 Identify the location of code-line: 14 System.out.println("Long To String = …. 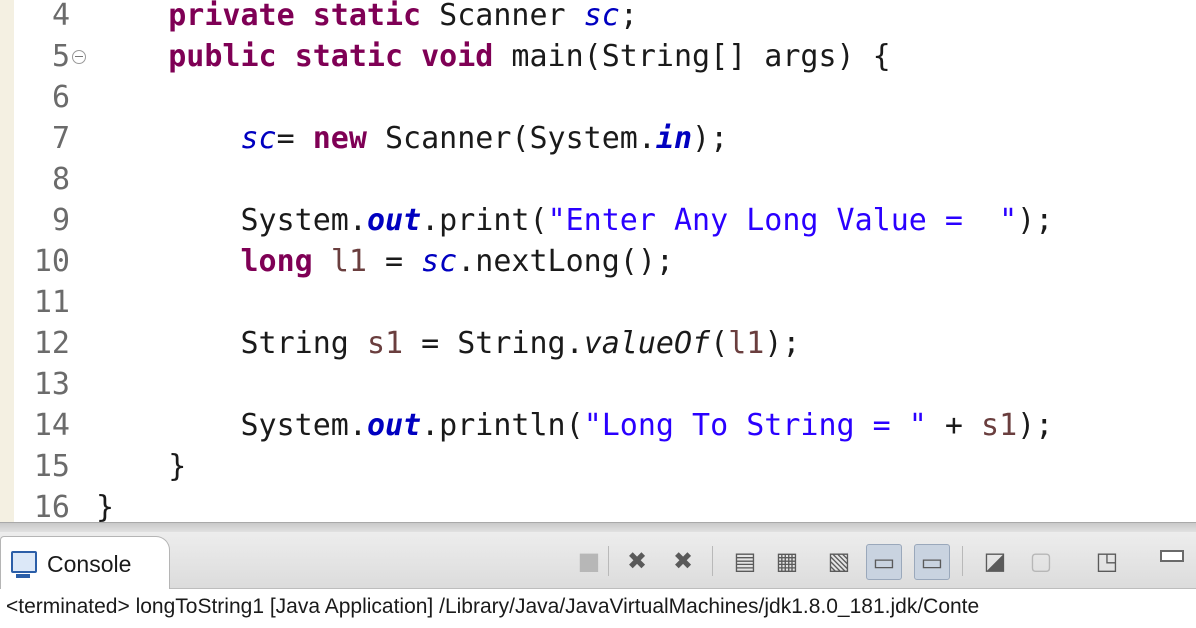
(598, 425).